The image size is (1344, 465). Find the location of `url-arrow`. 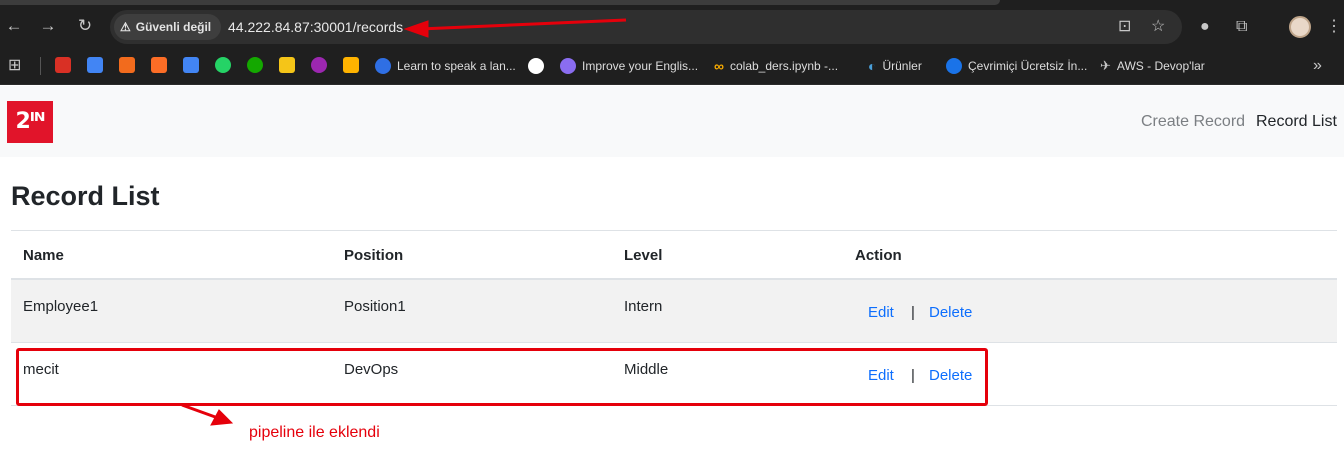

url-arrow is located at coordinates (515, 28).